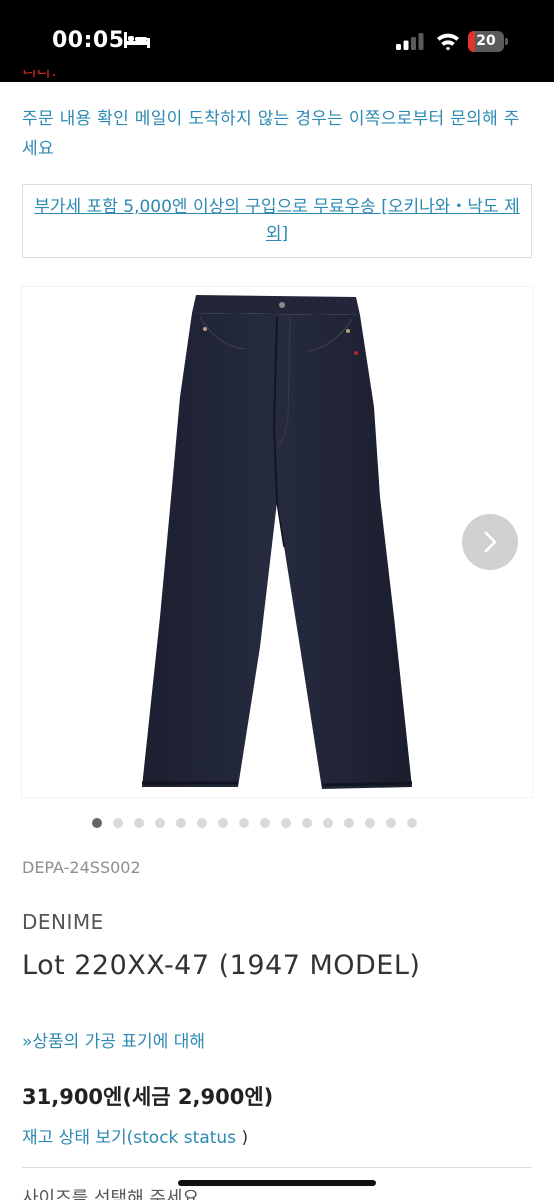  Describe the element at coordinates (63, 922) in the screenshot. I see `product-brand: DENIME` at that location.